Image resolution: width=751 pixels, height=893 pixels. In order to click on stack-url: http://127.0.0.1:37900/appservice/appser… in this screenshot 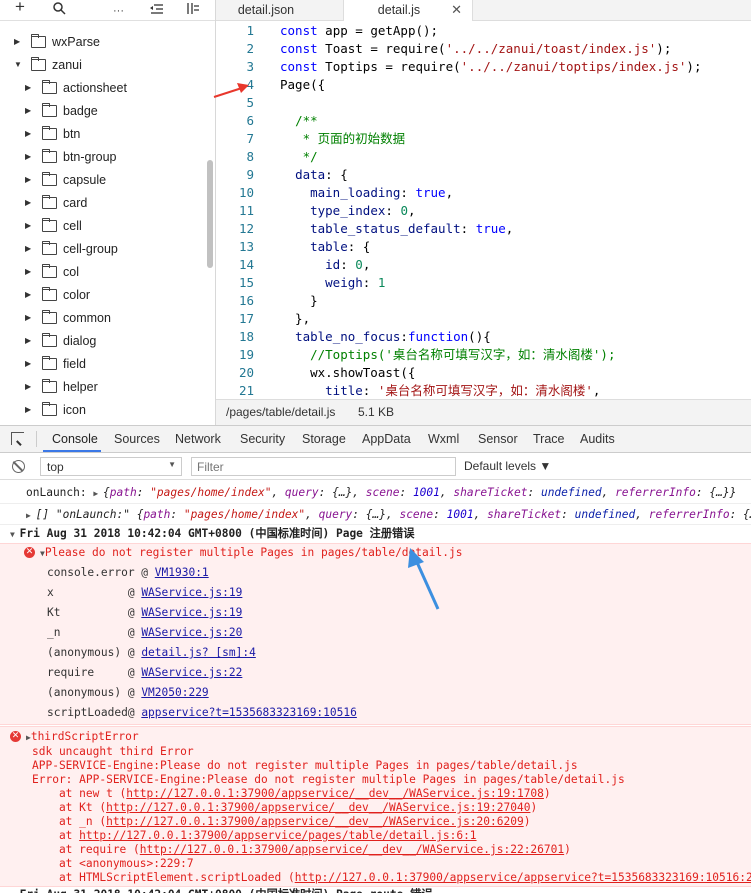, I will do `click(523, 877)`.